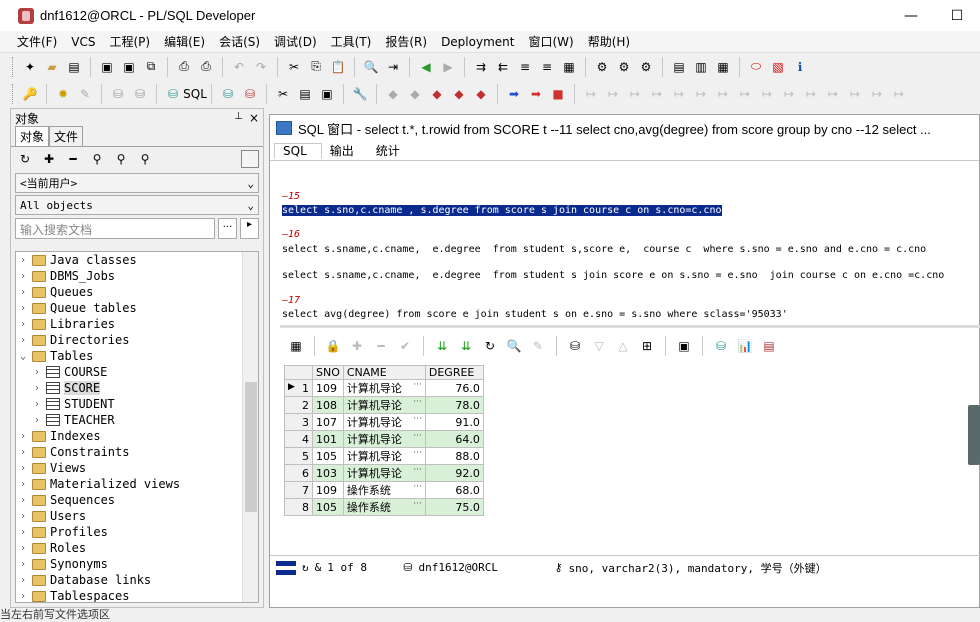 This screenshot has width=980, height=622. I want to click on menu-vcs: VCS, so click(83, 42).